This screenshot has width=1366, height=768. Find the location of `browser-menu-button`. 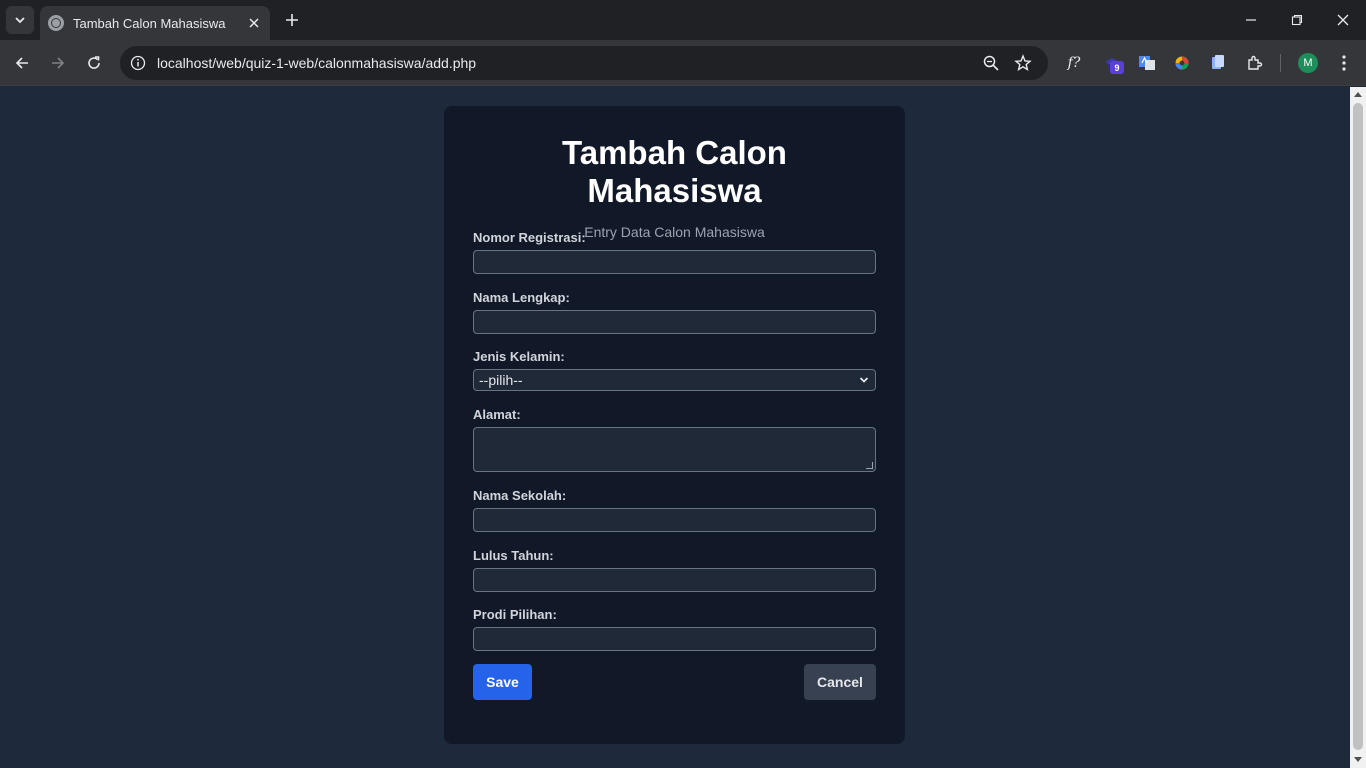

browser-menu-button is located at coordinates (1344, 63).